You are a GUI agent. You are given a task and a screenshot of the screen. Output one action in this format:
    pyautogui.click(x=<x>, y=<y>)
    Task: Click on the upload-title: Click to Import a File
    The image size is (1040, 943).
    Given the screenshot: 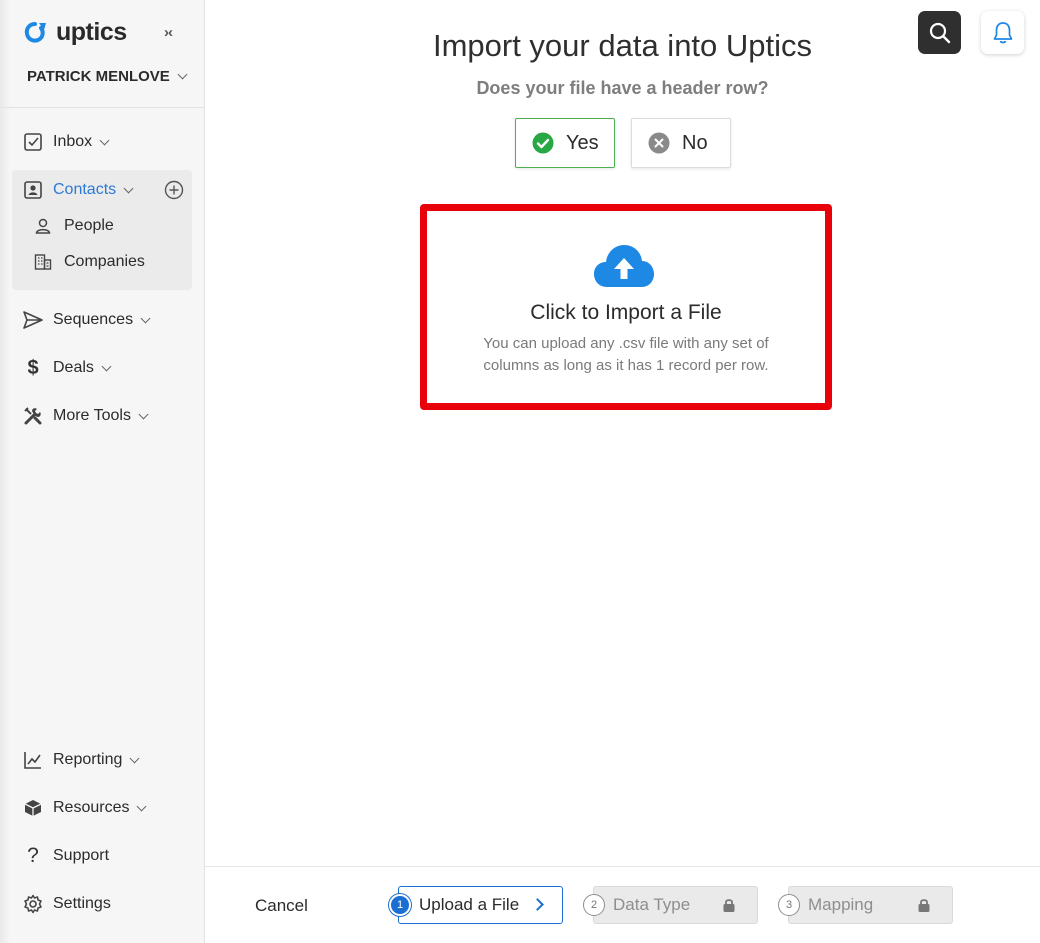 What is the action you would take?
    pyautogui.click(x=626, y=312)
    